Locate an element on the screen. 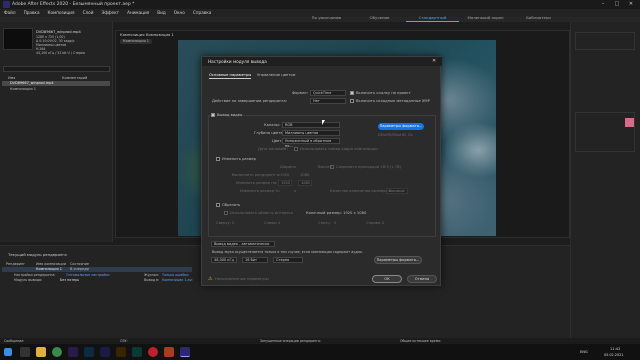  include-project-link-checkbox is located at coordinates (352, 93).